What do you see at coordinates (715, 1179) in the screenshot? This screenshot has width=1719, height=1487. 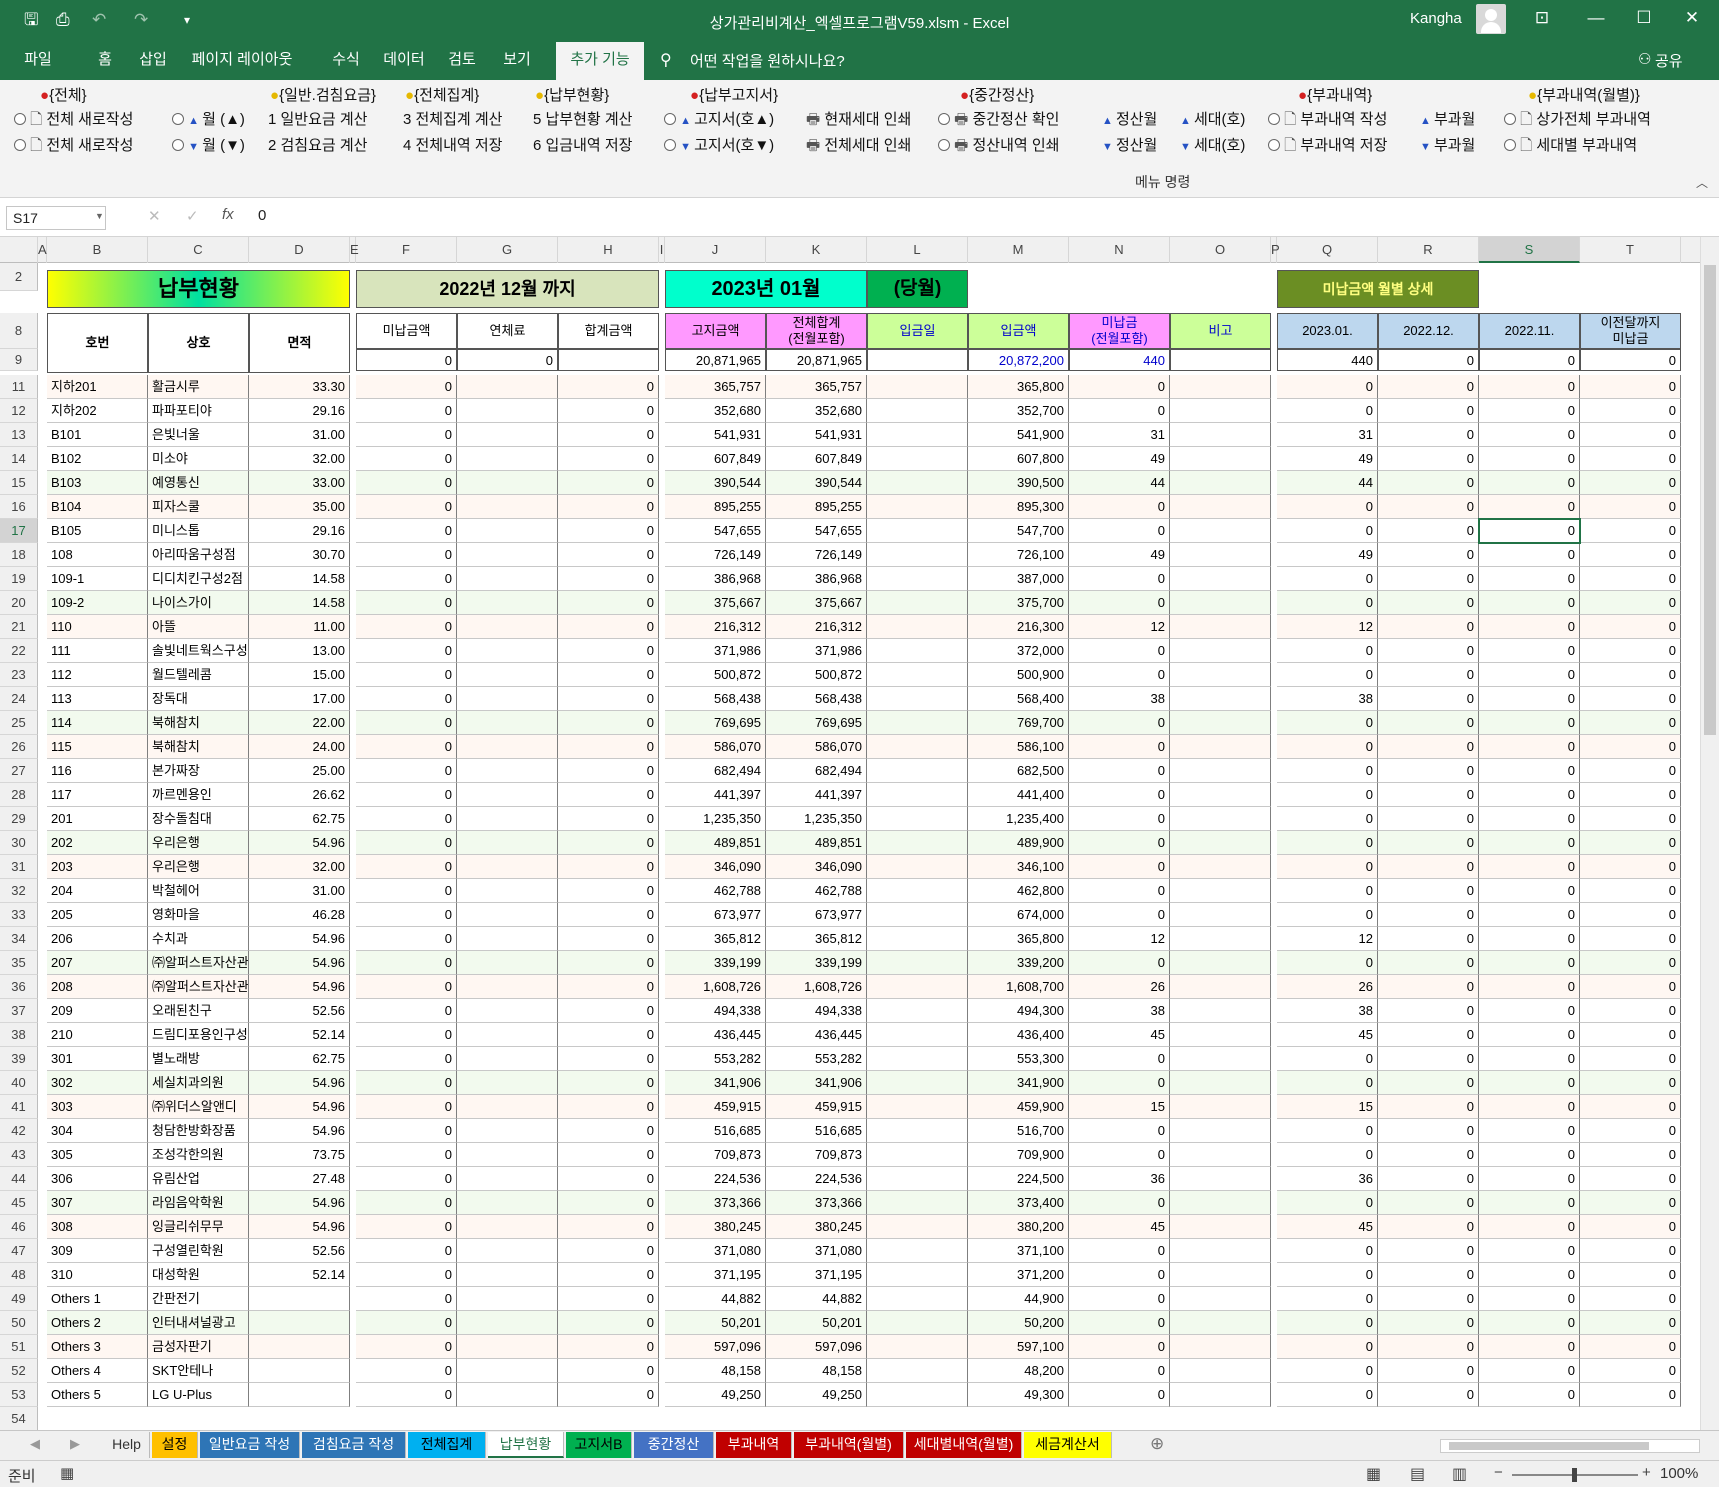 I see `cell-J-44: 224,536` at bounding box center [715, 1179].